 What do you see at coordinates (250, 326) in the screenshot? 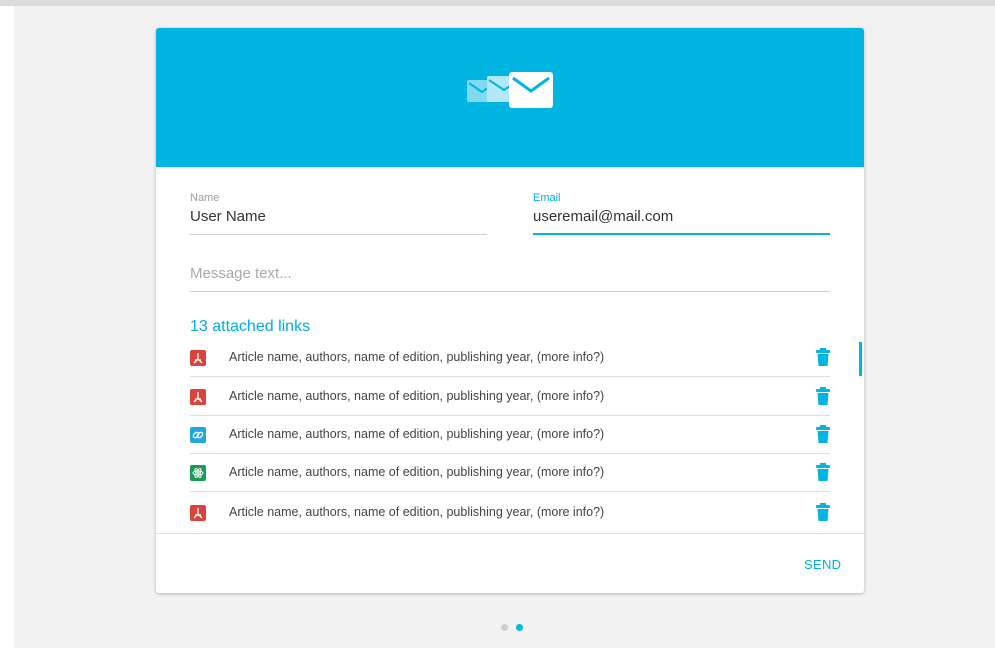
I see `attachments-title: 13 attached links` at bounding box center [250, 326].